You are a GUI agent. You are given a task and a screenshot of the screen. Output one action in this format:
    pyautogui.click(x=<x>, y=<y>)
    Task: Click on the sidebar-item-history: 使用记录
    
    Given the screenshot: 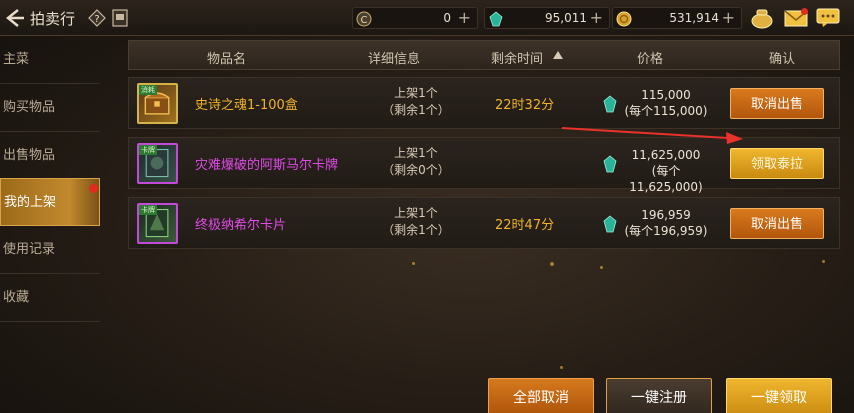 What is the action you would take?
    pyautogui.click(x=50, y=250)
    